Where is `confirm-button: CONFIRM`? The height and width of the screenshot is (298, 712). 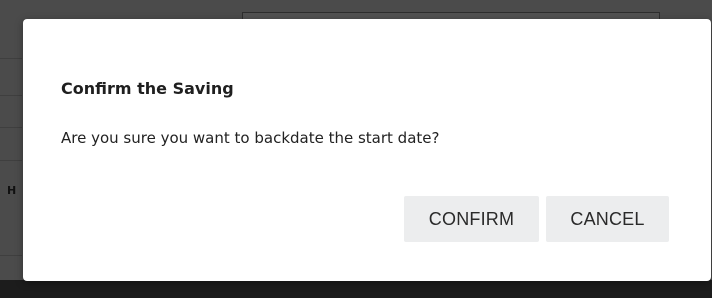 confirm-button: CONFIRM is located at coordinates (471, 219).